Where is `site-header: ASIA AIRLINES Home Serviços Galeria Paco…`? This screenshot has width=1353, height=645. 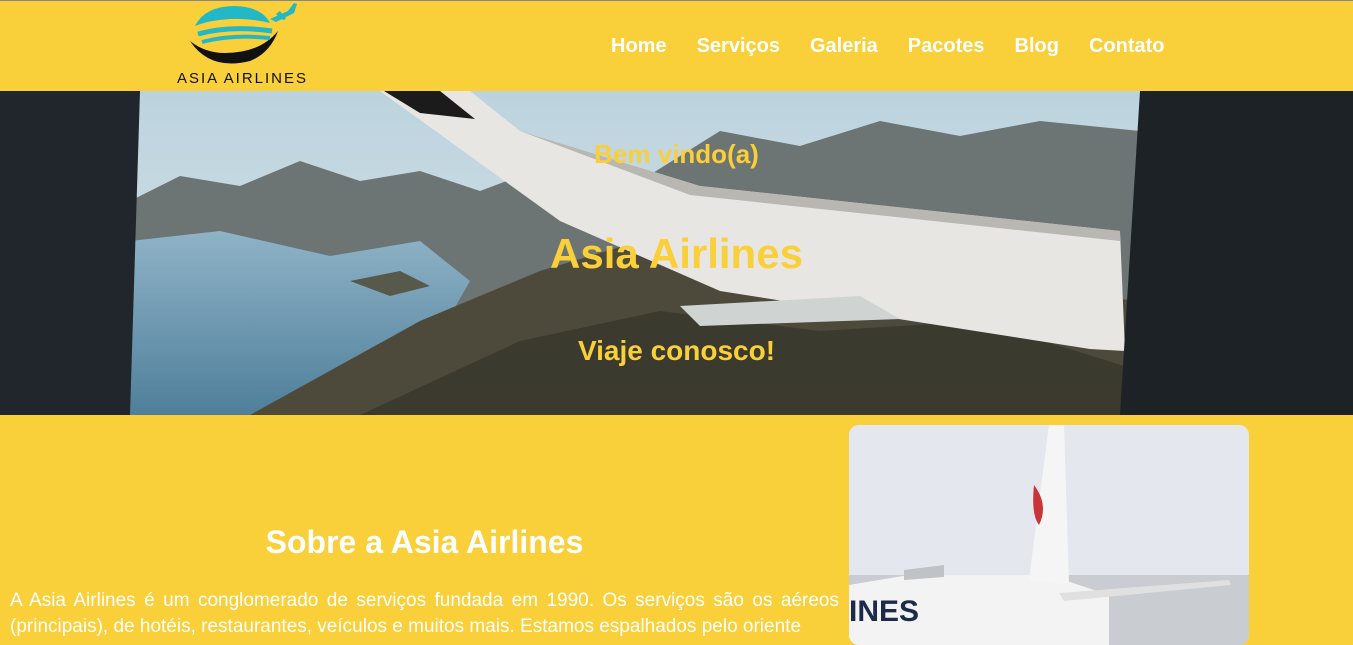 site-header: ASIA AIRLINES Home Serviços Galeria Paco… is located at coordinates (676, 46).